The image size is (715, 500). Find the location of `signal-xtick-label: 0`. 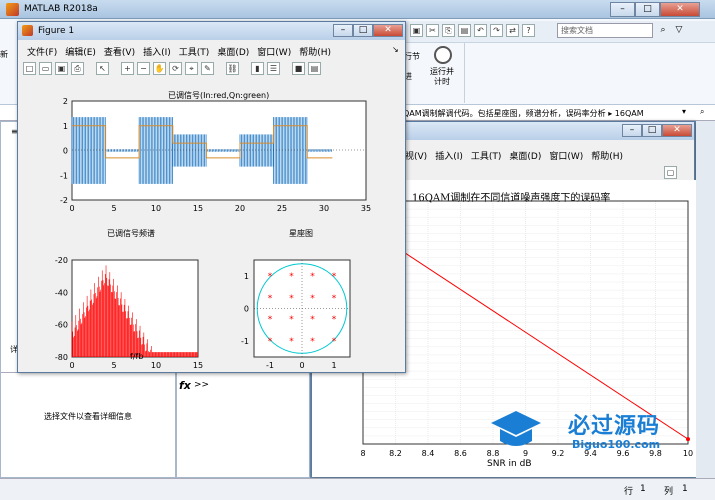

signal-xtick-label: 0 is located at coordinates (71, 208).